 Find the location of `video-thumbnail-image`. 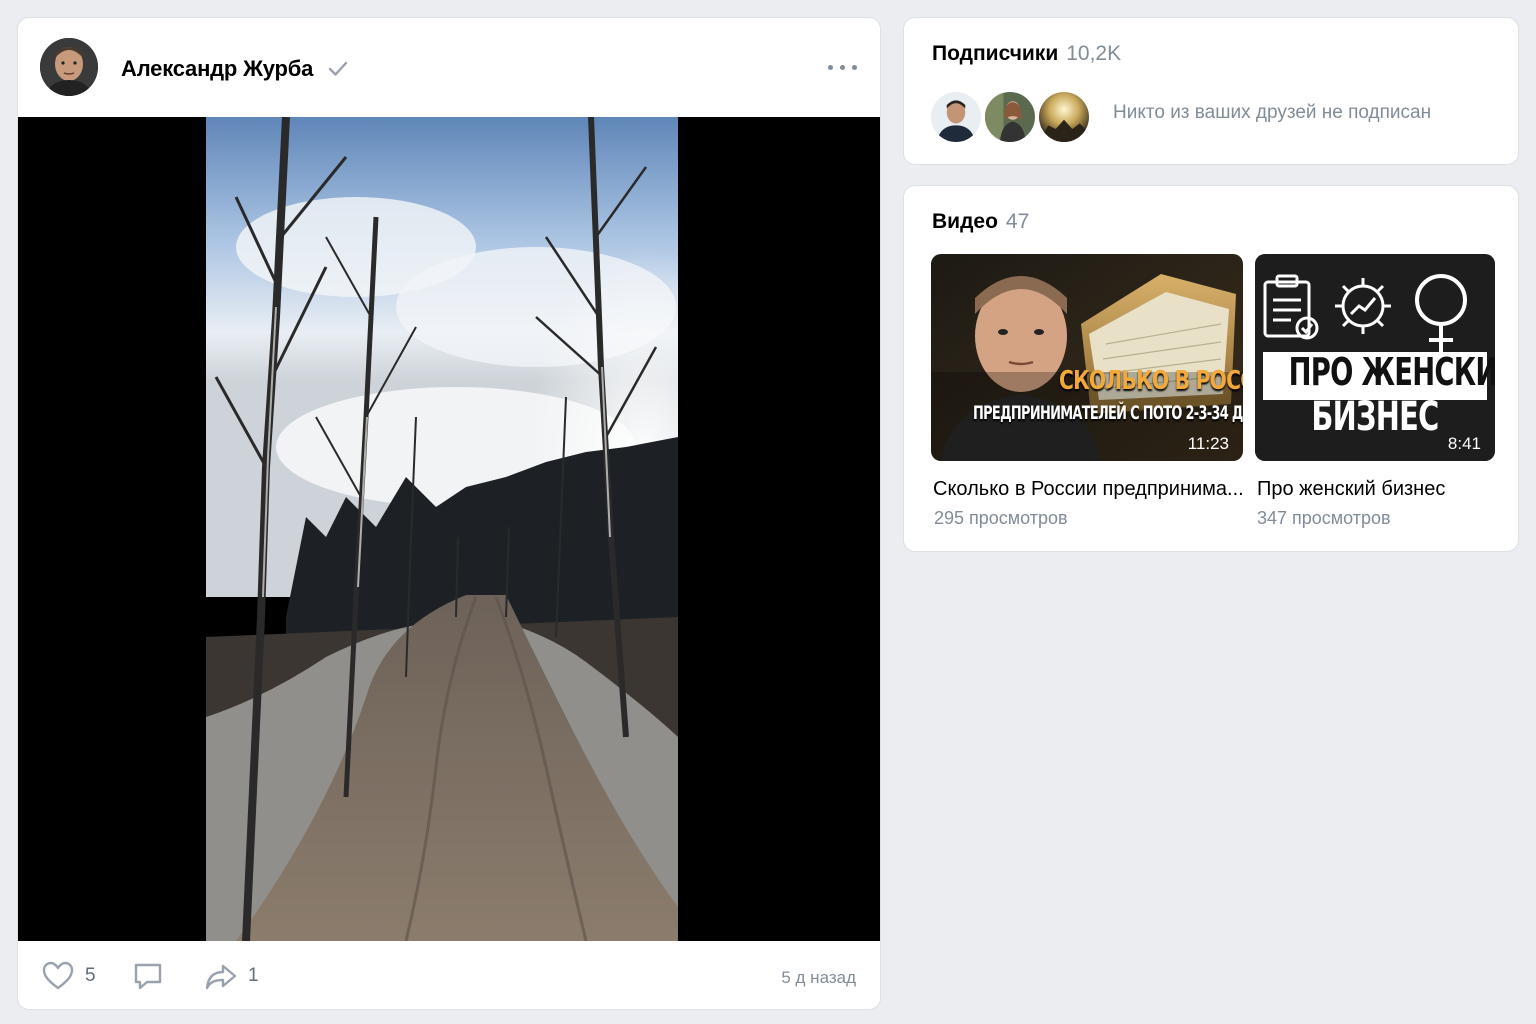

video-thumbnail-image is located at coordinates (1087, 357).